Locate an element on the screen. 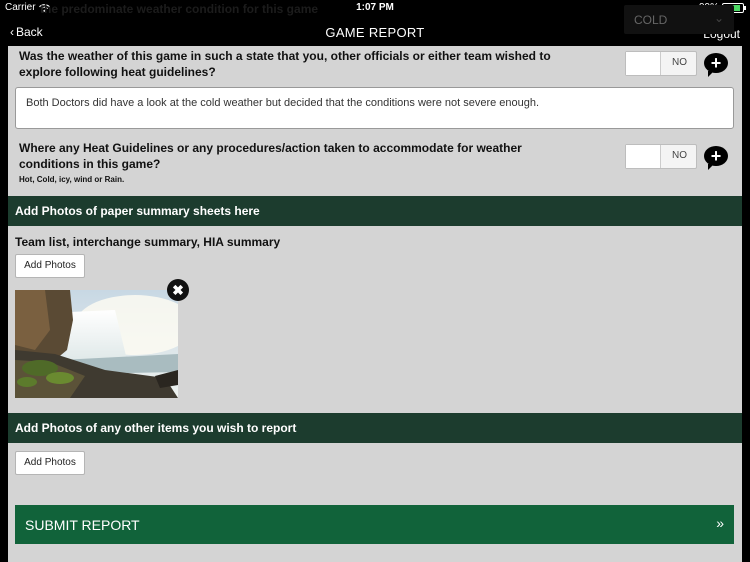  paper-photos-header: Add Photos of paper summary sheets here is located at coordinates (375, 211).